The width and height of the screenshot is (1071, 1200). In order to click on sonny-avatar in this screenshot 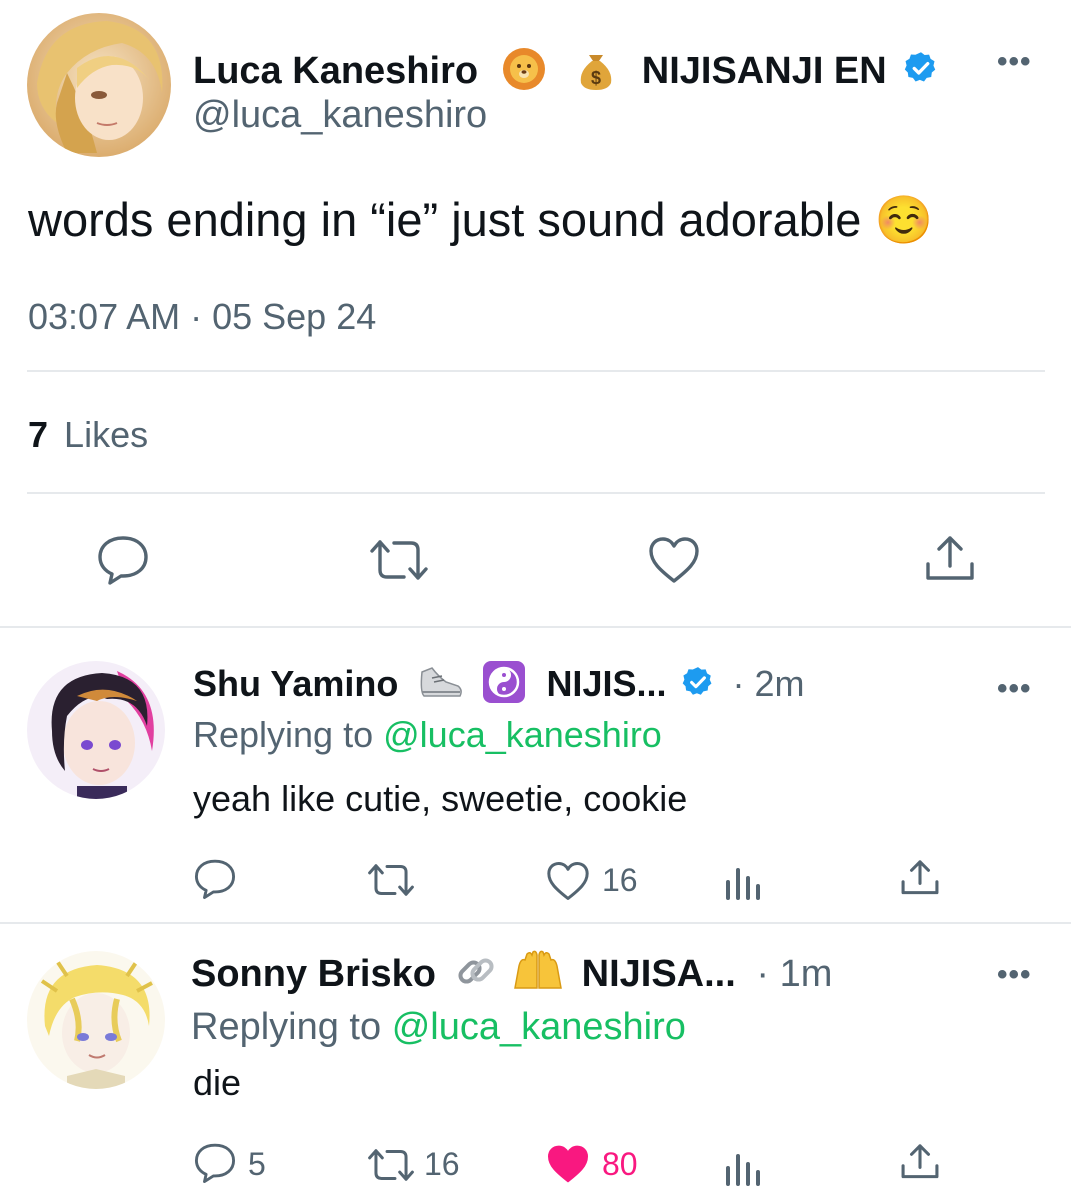, I will do `click(96, 1020)`.